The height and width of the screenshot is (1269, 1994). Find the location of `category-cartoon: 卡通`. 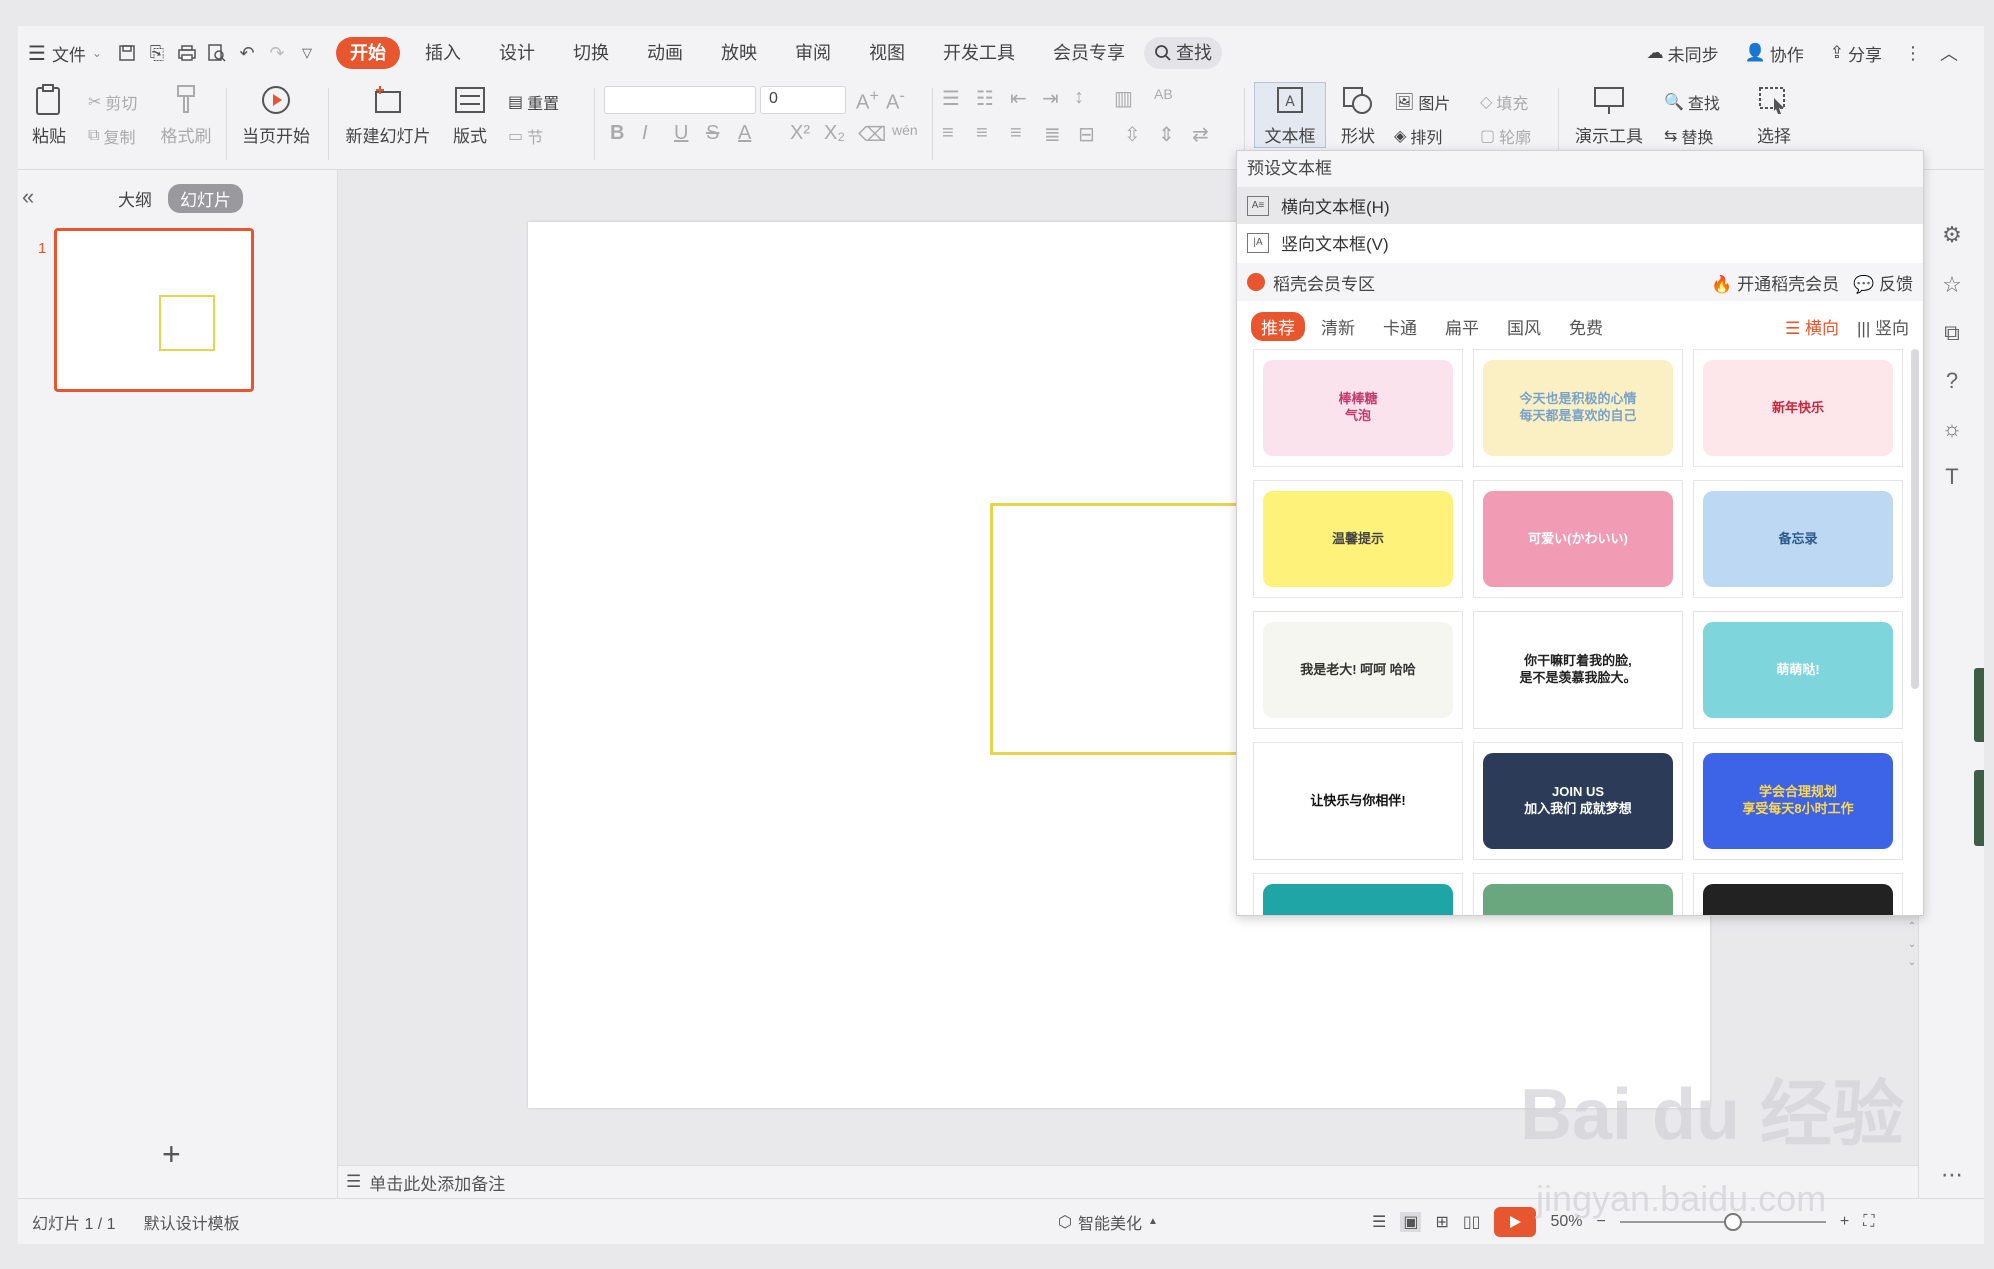

category-cartoon: 卡通 is located at coordinates (1400, 326).